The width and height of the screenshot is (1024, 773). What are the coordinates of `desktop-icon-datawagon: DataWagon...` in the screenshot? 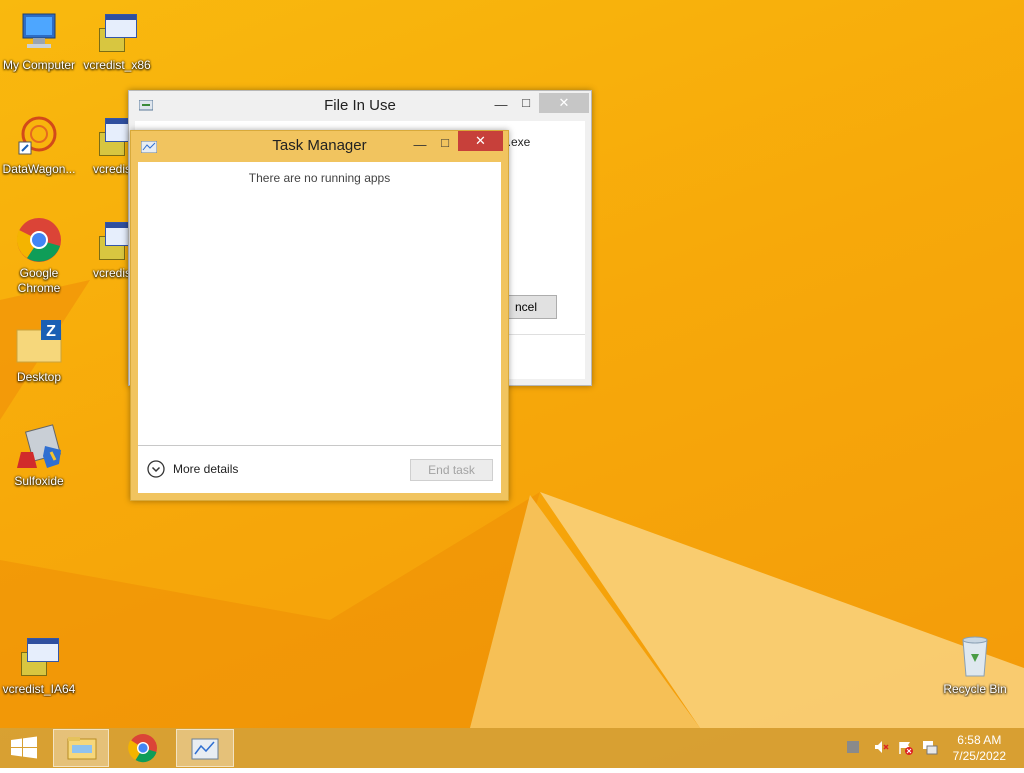 It's located at (39, 144).